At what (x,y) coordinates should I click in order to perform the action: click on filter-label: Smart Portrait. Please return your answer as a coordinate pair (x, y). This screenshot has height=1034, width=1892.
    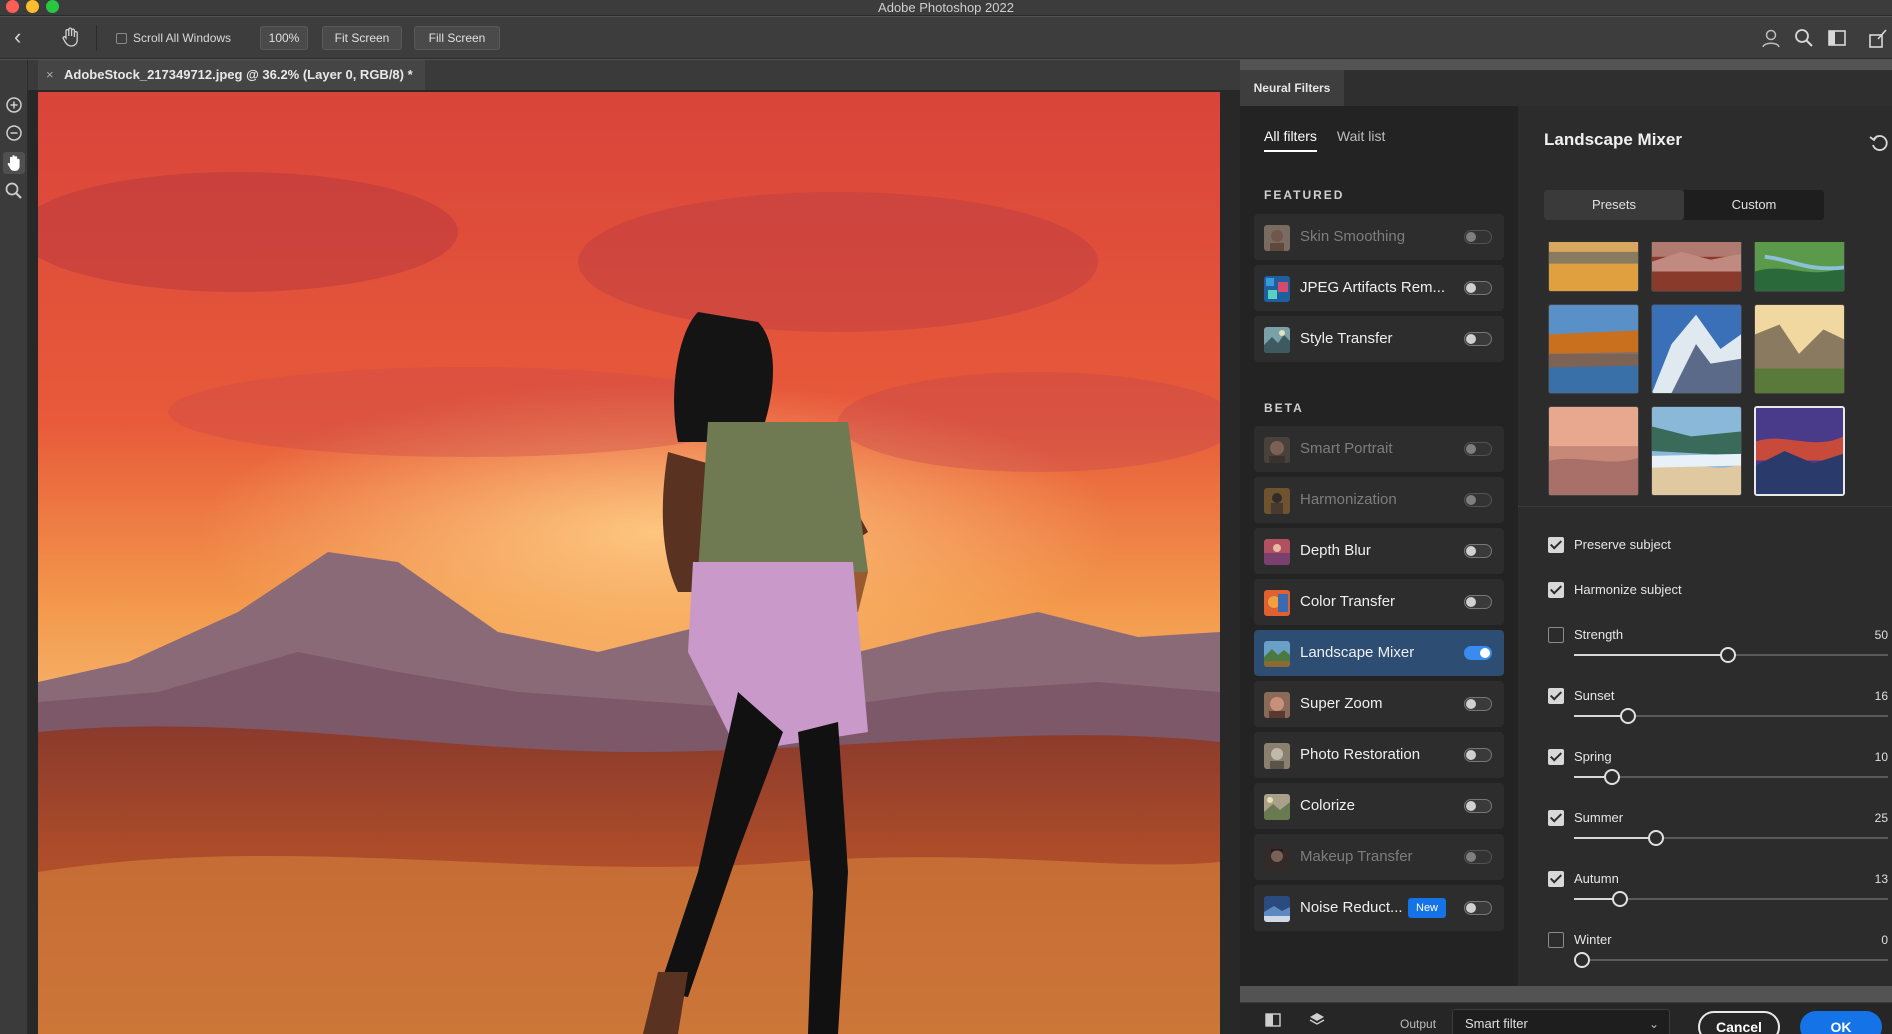
    Looking at the image, I should click on (1346, 448).